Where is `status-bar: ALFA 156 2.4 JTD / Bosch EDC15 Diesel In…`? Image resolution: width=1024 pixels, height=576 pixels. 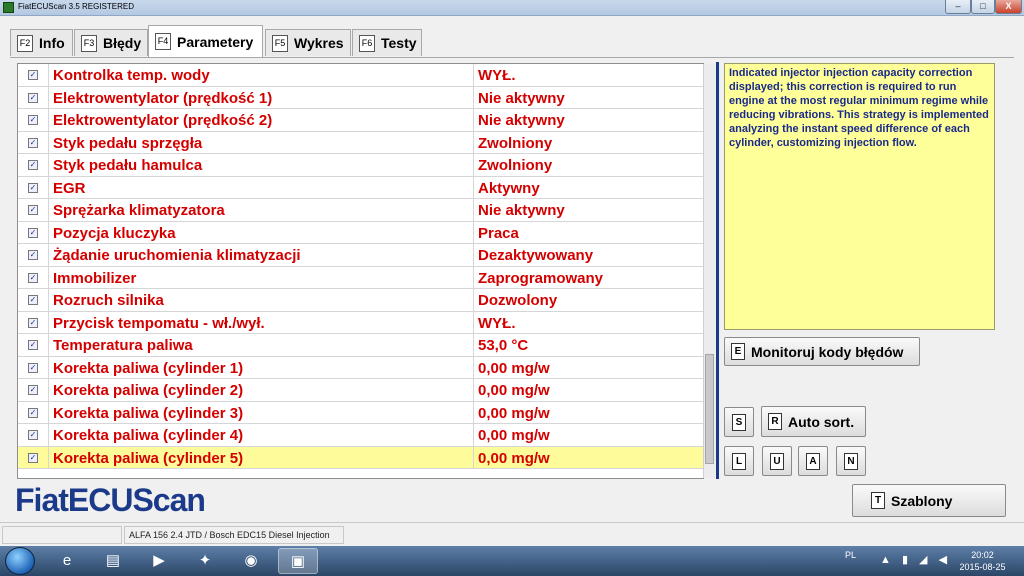
status-bar: ALFA 156 2.4 JTD / Bosch EDC15 Diesel In… is located at coordinates (512, 539).